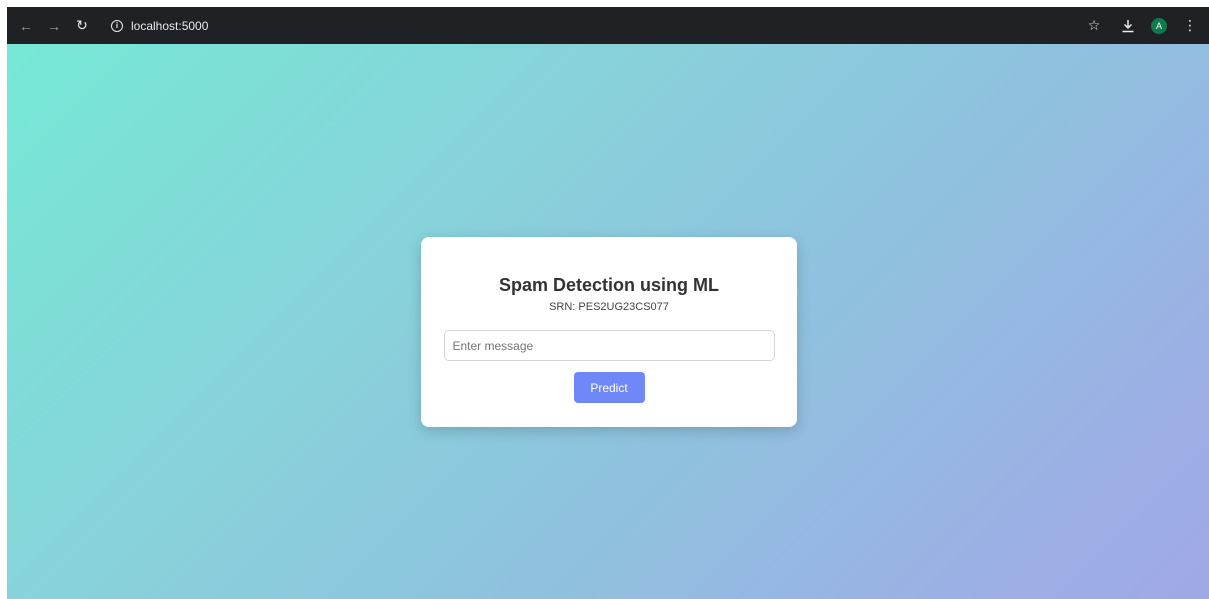  Describe the element at coordinates (1159, 25) in the screenshot. I see `profile-avatar: A` at that location.